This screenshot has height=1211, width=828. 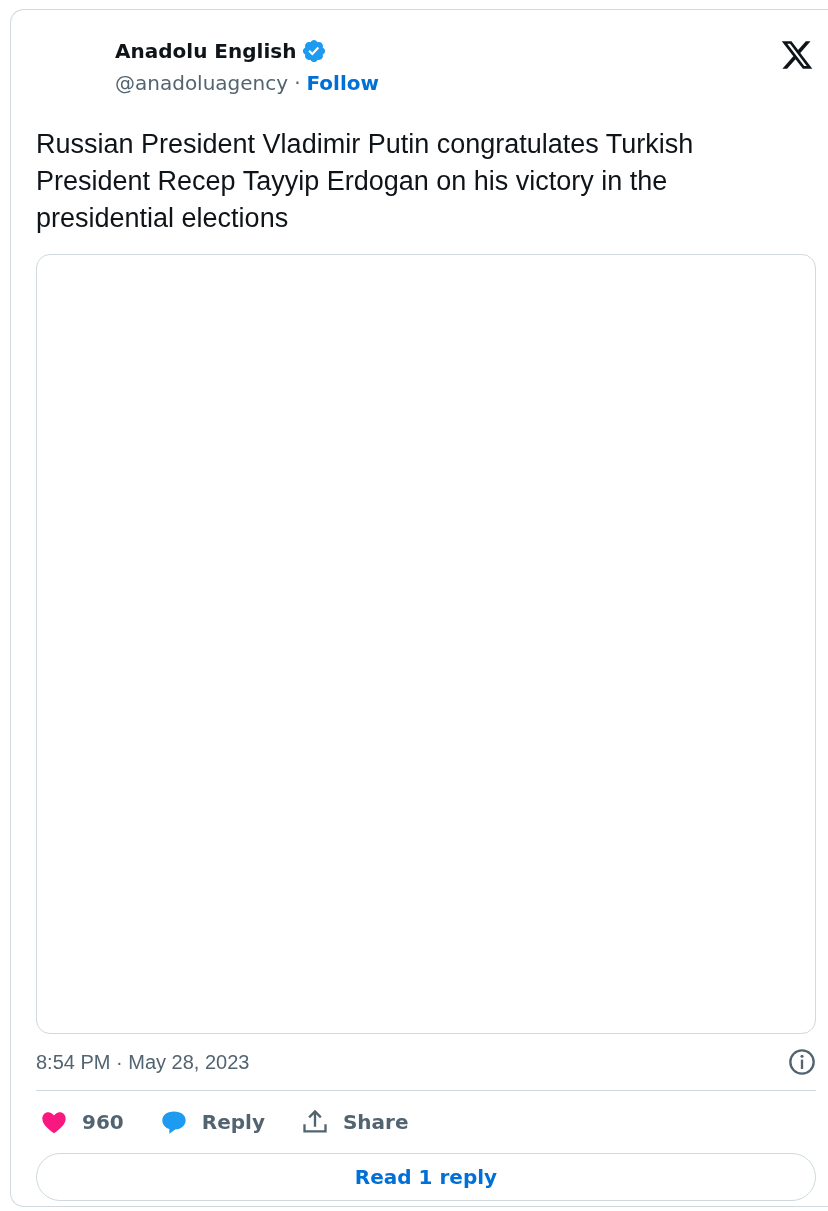 What do you see at coordinates (314, 1122) in the screenshot?
I see `share-icon` at bounding box center [314, 1122].